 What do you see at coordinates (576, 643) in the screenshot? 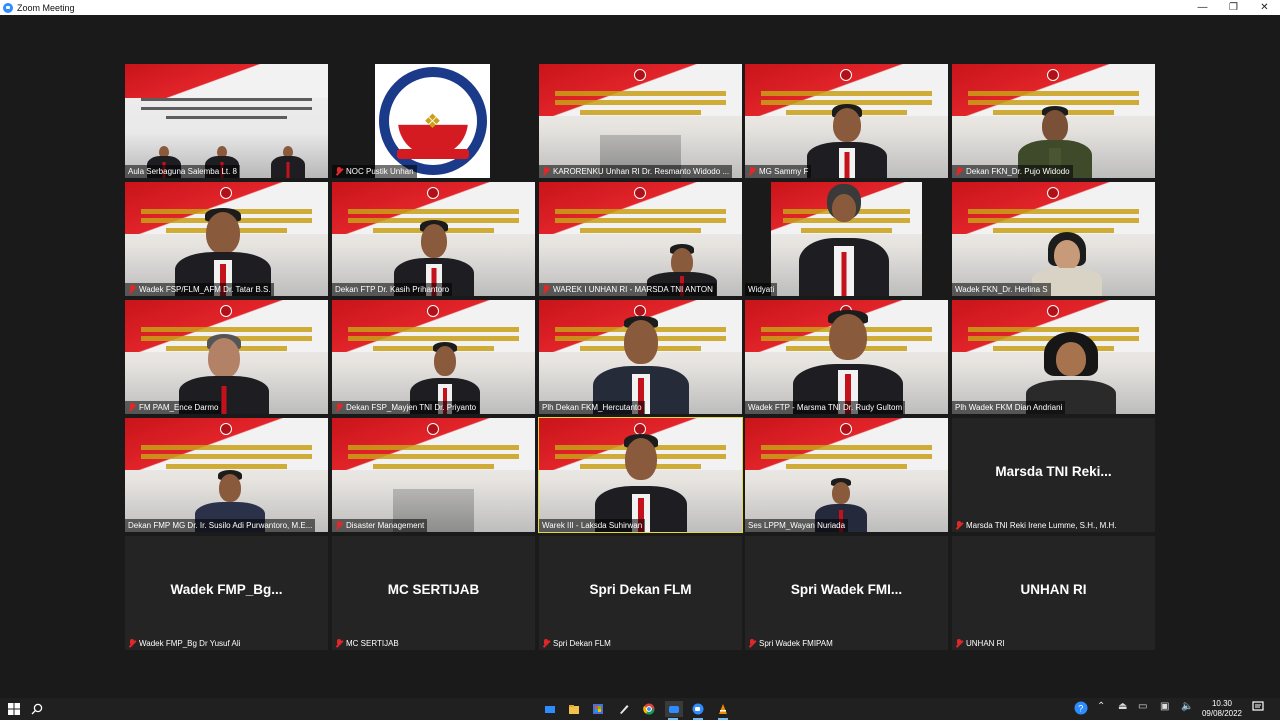
I see `participant-name: Spri Dekan FLM` at bounding box center [576, 643].